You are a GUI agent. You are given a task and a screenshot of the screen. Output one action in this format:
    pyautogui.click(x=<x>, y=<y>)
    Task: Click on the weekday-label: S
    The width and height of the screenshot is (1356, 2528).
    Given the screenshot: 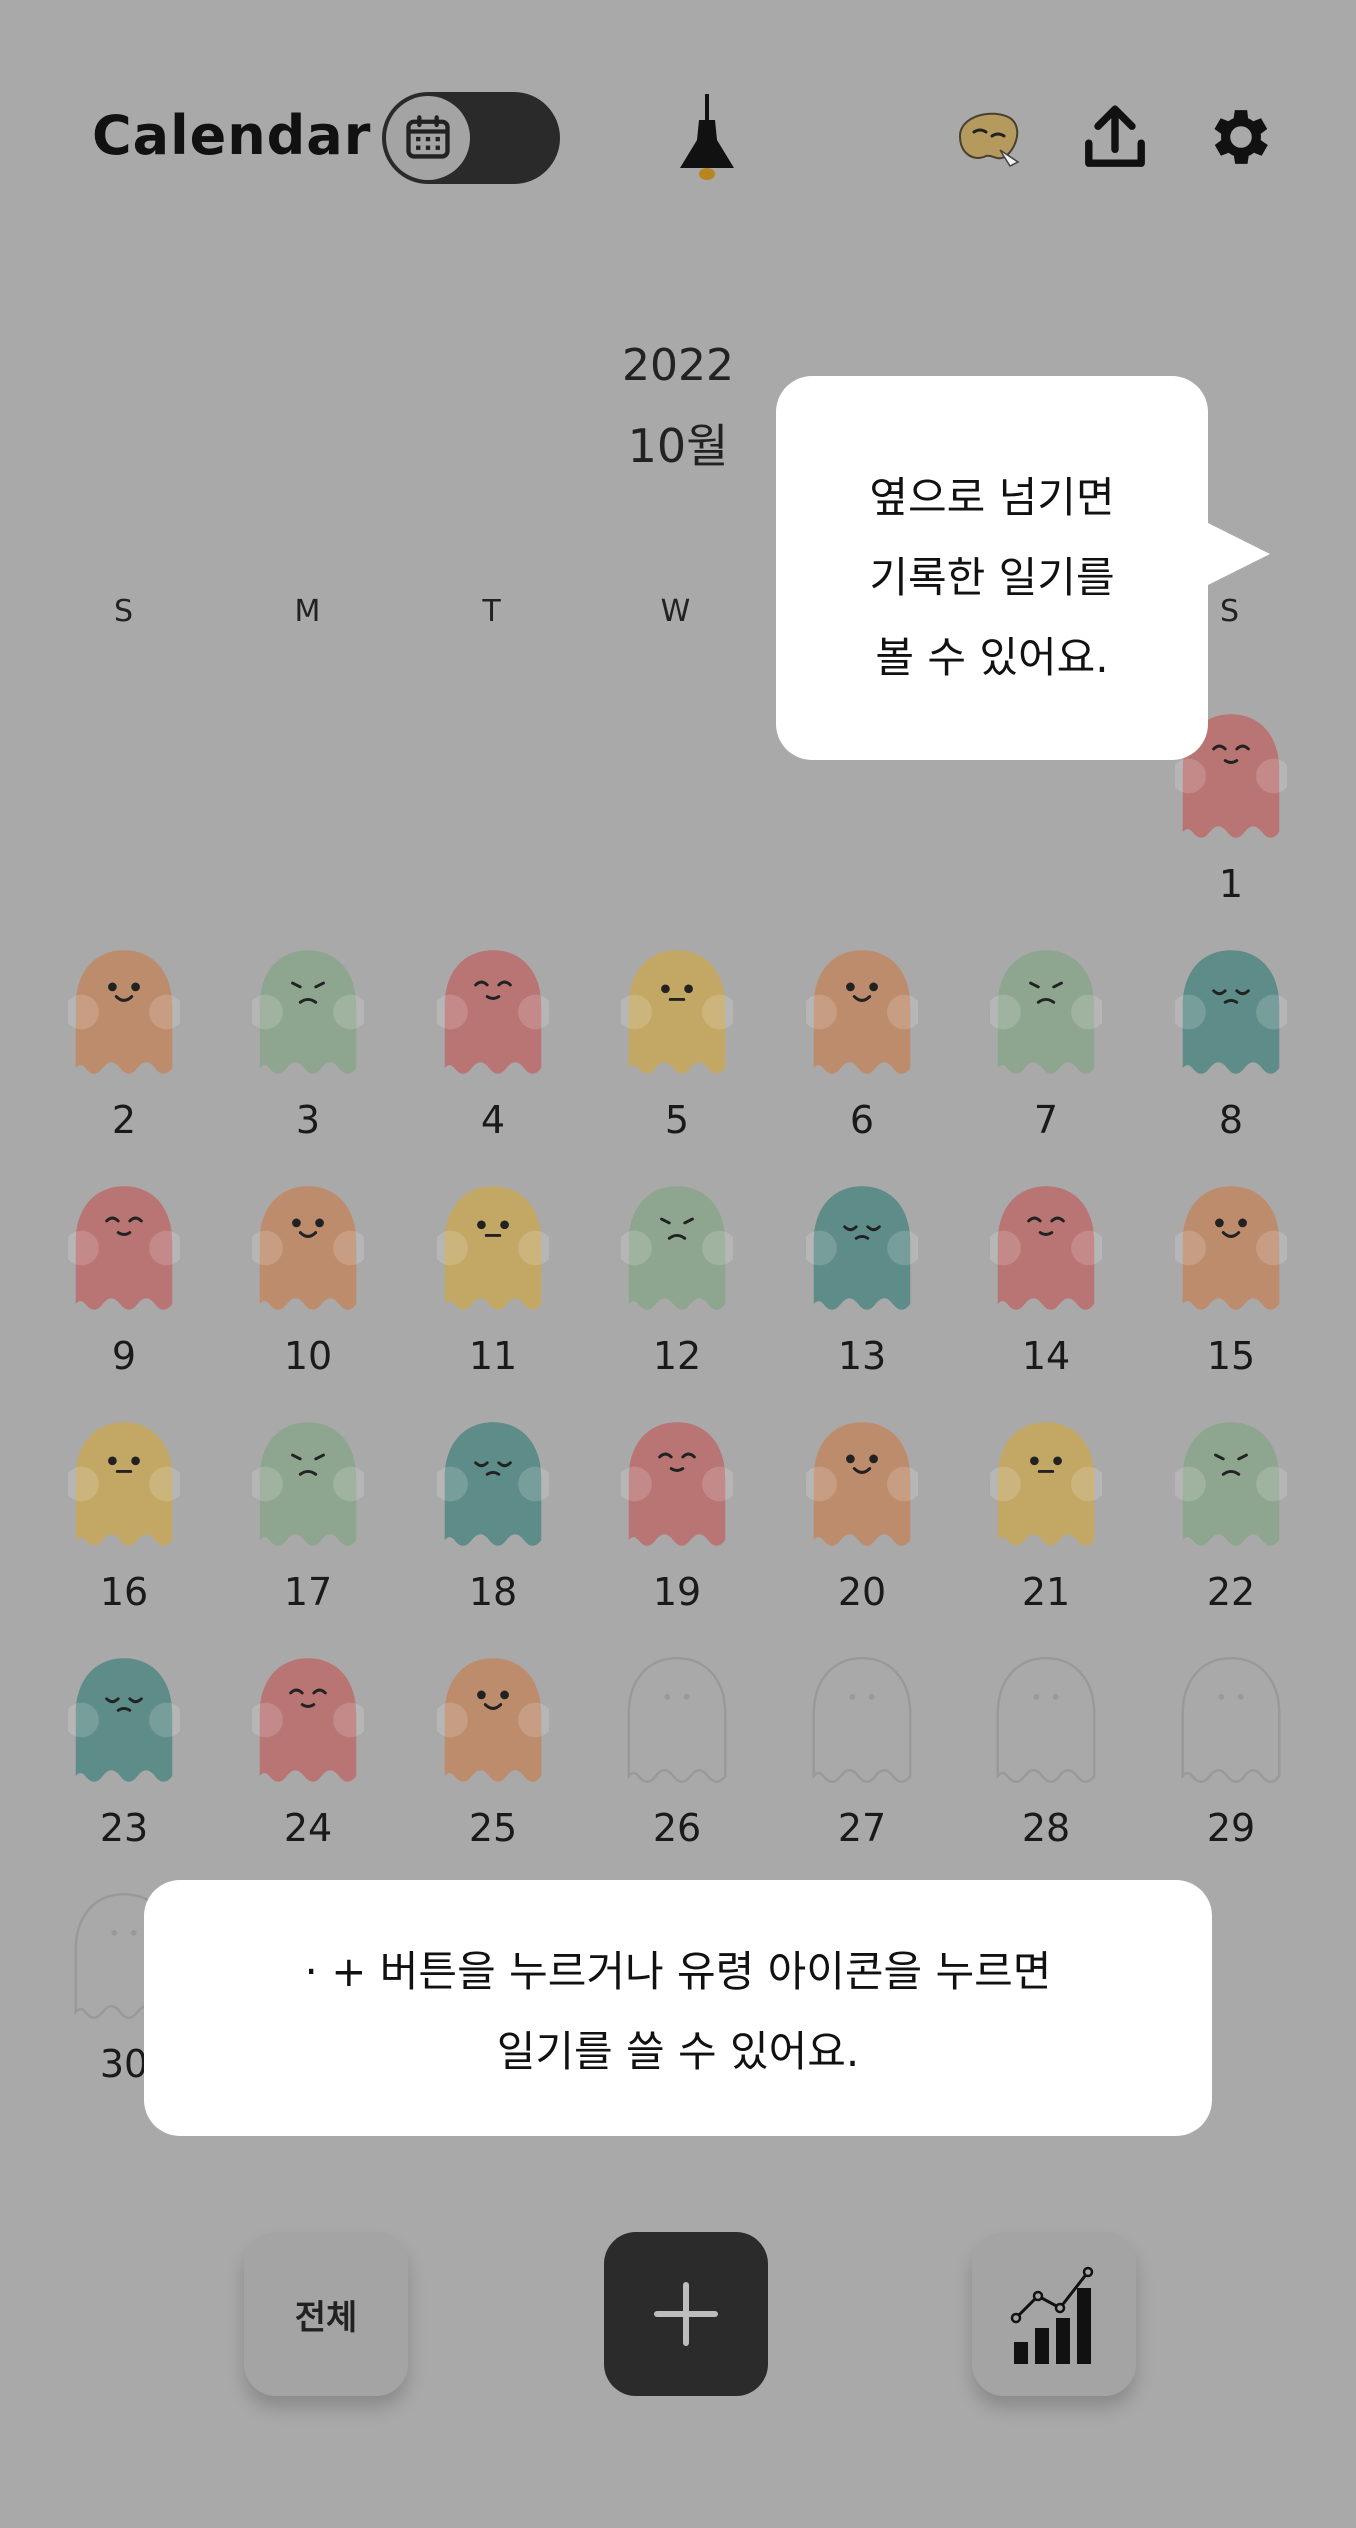 What is the action you would take?
    pyautogui.click(x=124, y=611)
    